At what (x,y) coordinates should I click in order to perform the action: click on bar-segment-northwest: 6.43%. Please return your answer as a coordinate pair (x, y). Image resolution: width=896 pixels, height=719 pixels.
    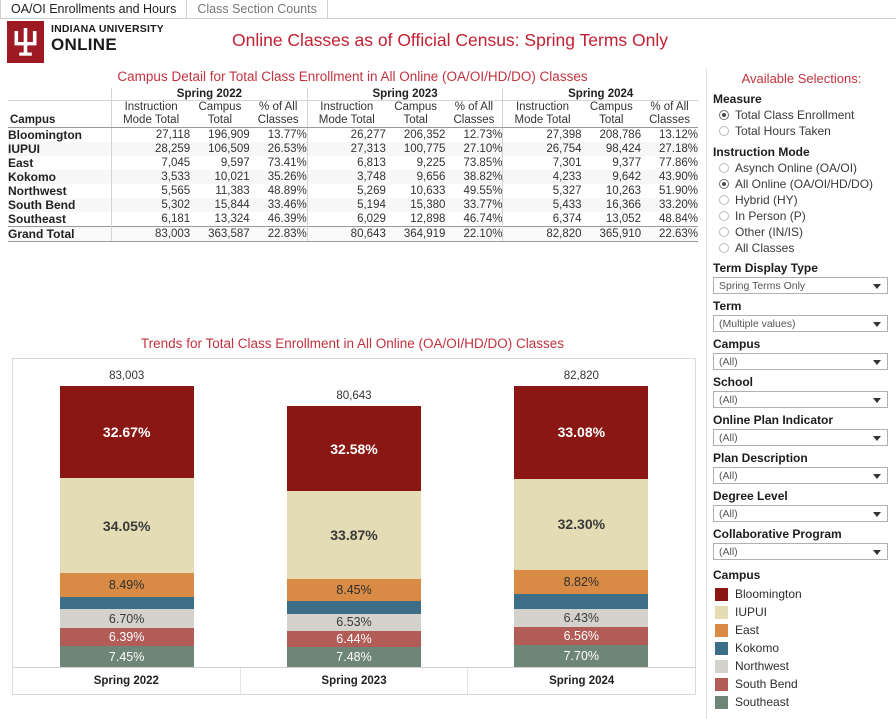
    Looking at the image, I should click on (581, 617).